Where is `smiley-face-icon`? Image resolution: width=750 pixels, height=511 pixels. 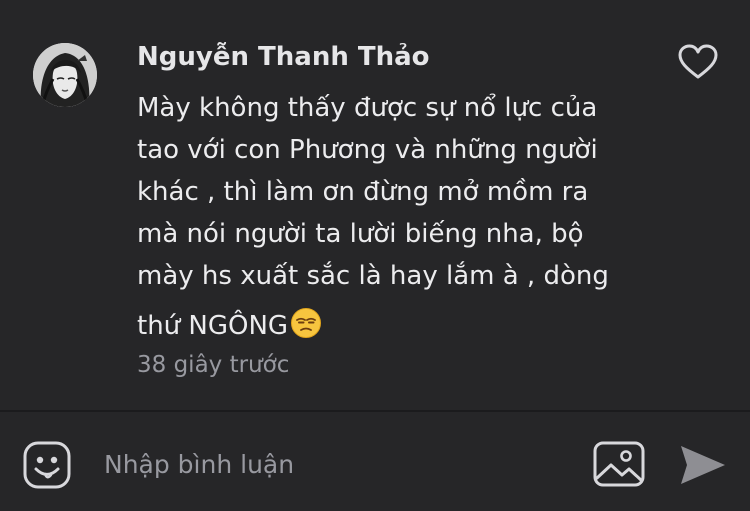
smiley-face-icon is located at coordinates (47, 465).